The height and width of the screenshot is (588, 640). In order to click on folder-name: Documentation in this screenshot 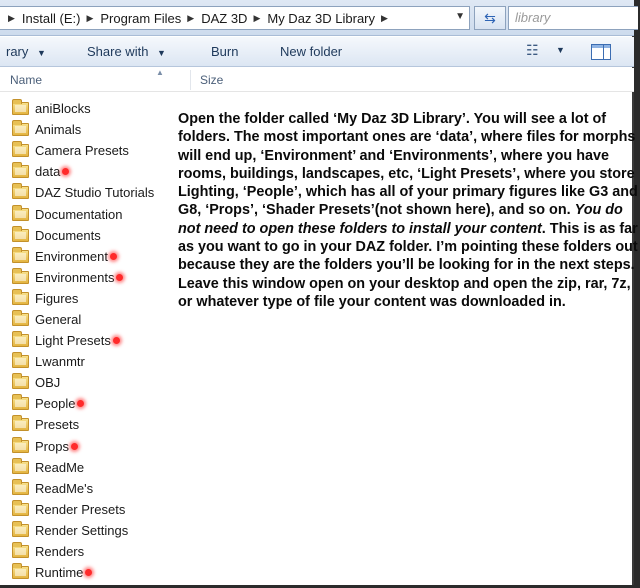, I will do `click(79, 214)`.